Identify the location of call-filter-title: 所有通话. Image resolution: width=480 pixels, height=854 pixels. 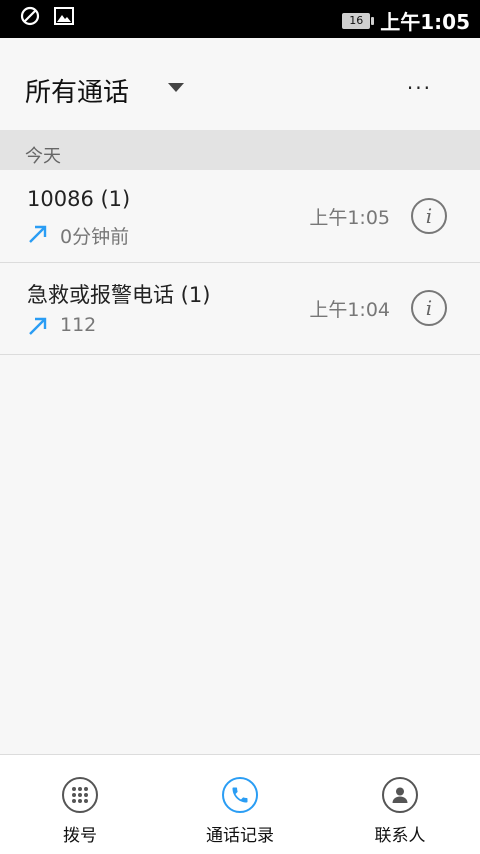
(77, 90).